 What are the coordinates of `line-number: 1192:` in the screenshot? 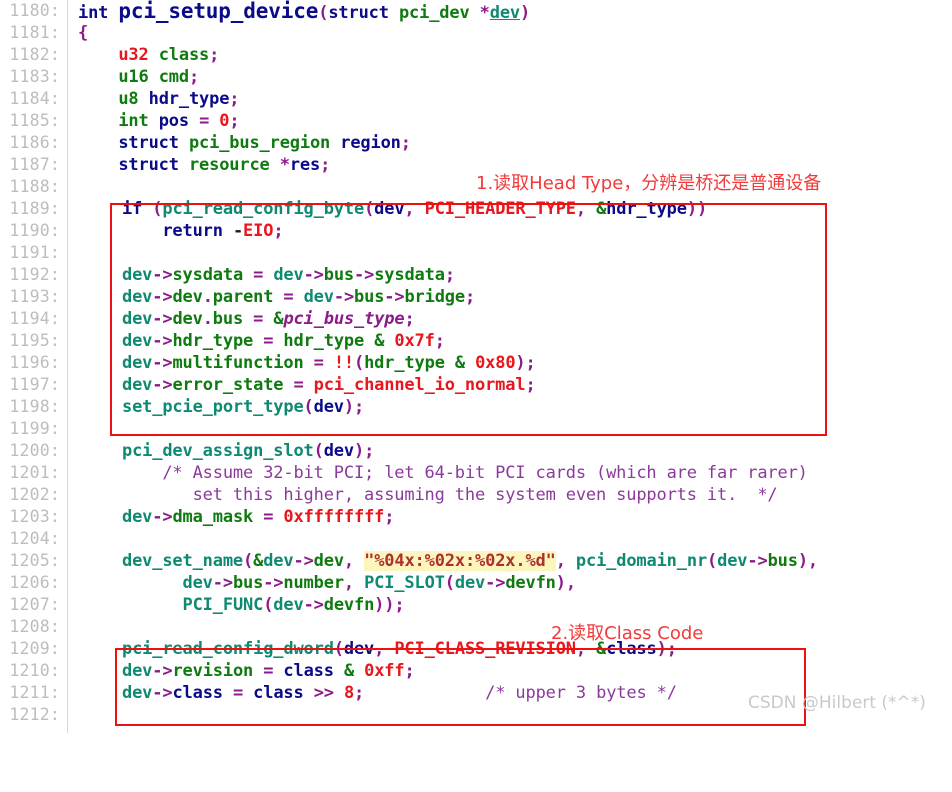 It's located at (34, 274).